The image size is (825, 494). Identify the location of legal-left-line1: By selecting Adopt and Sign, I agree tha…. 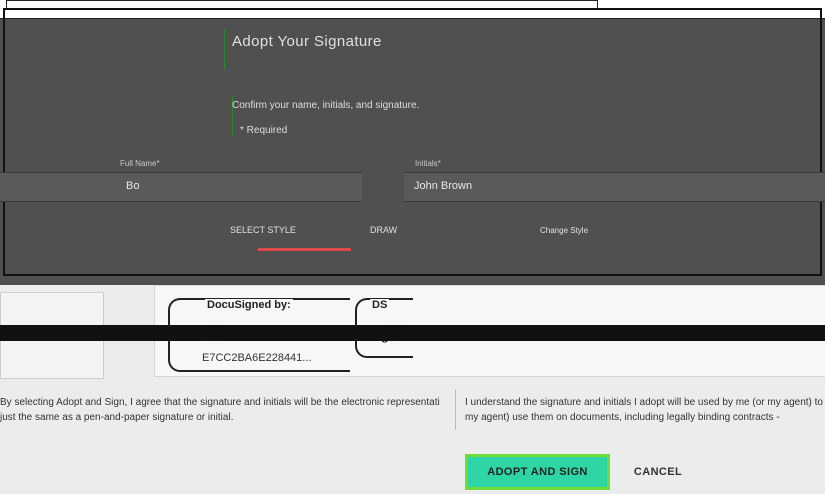
(220, 402).